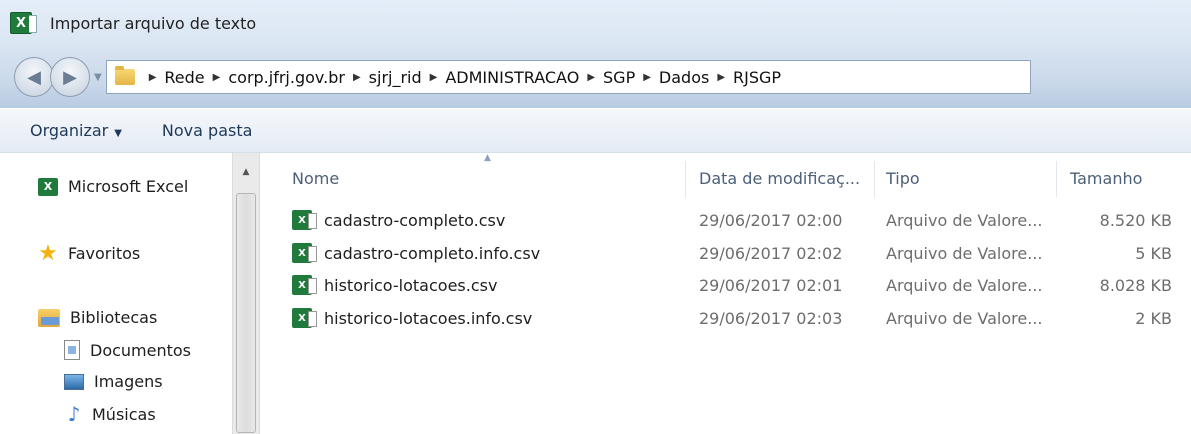 The height and width of the screenshot is (434, 1191). Describe the element at coordinates (49, 317) in the screenshot. I see `libraries-icon` at that location.